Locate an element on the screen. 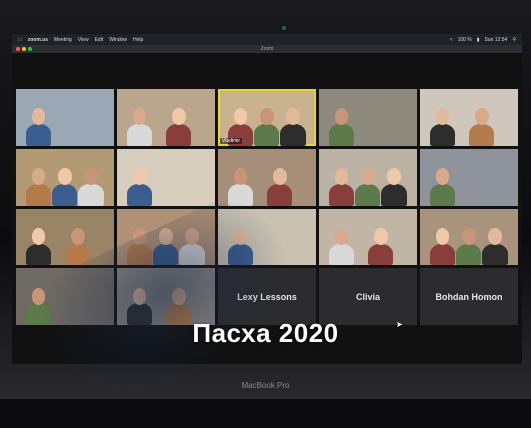  participant-tile: Bohdan Homon is located at coordinates (469, 296).